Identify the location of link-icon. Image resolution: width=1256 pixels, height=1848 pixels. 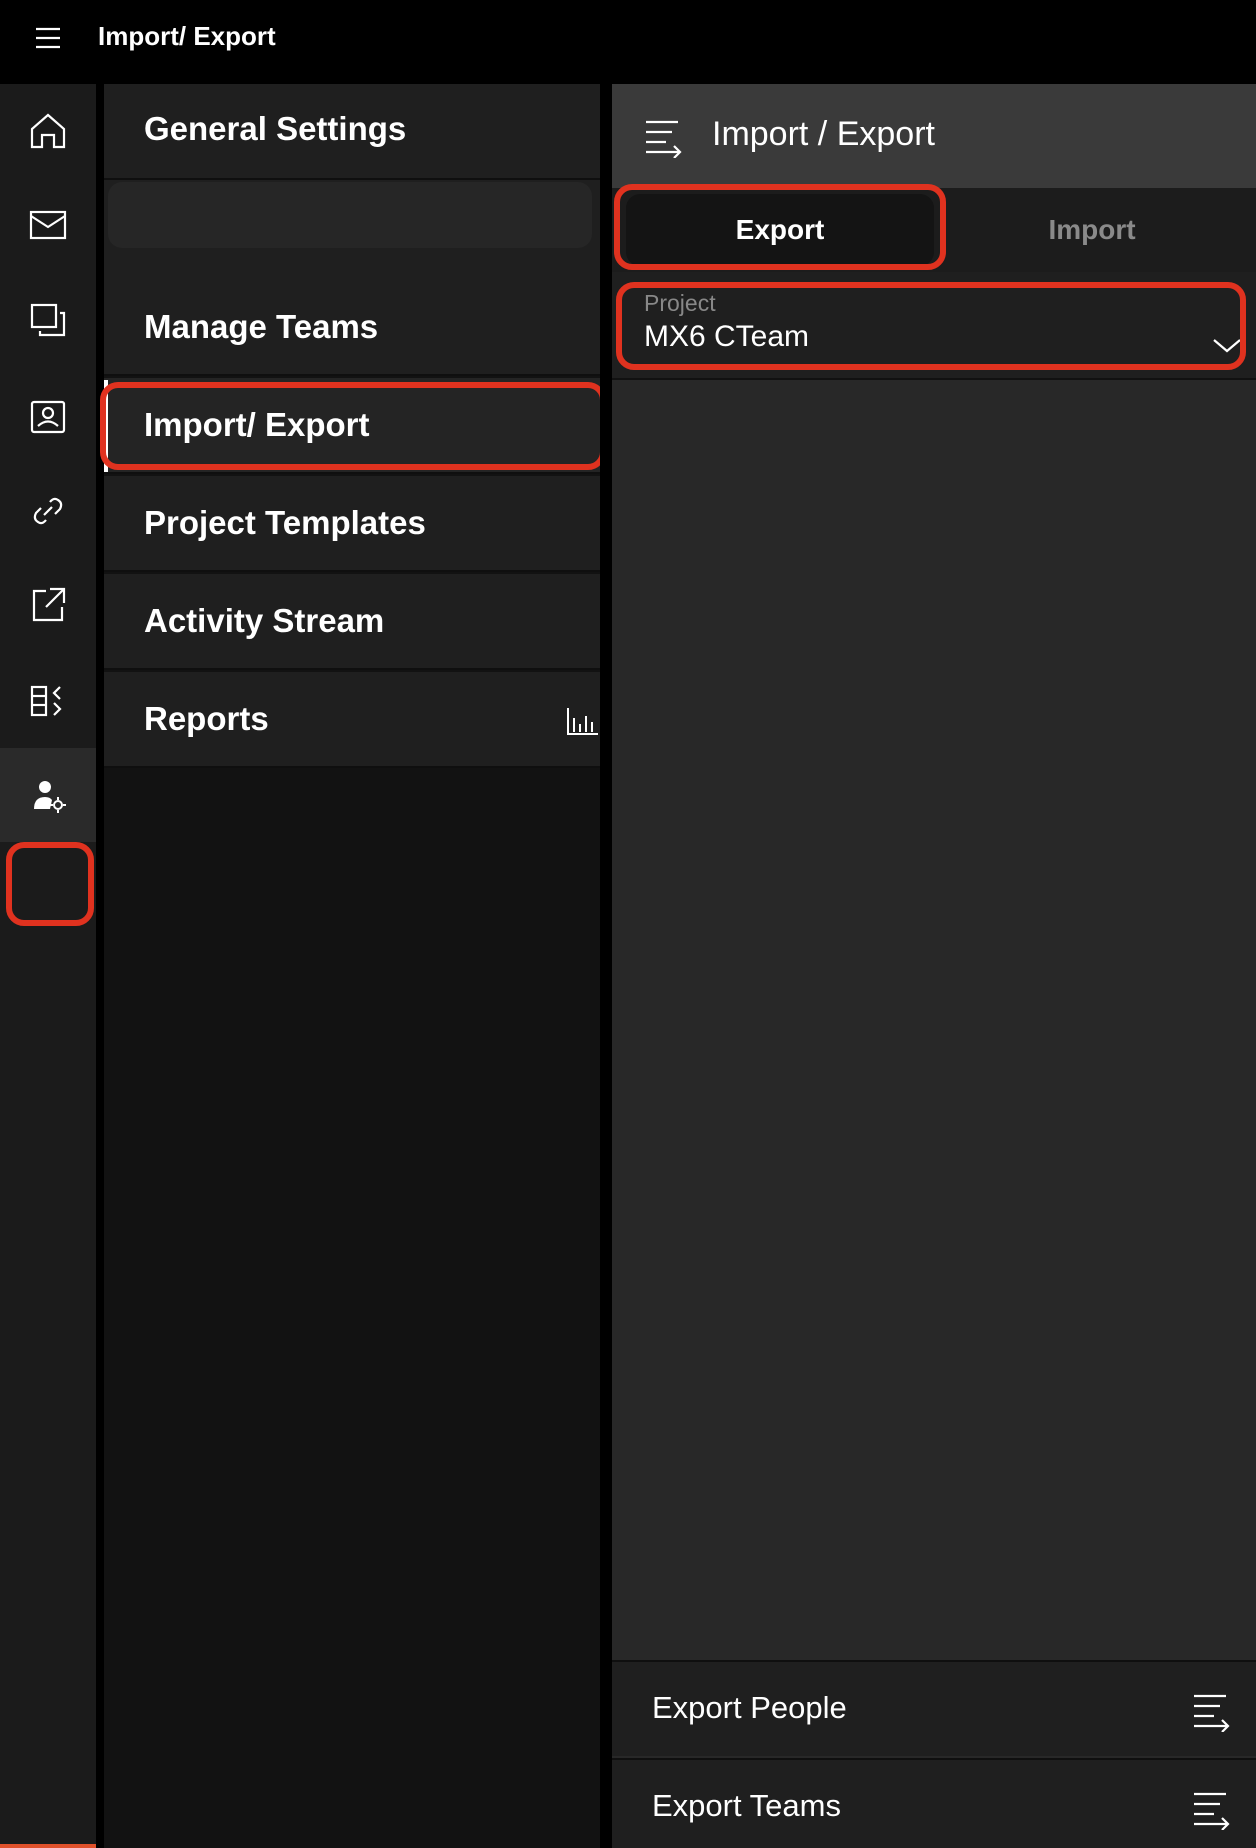
(48, 511).